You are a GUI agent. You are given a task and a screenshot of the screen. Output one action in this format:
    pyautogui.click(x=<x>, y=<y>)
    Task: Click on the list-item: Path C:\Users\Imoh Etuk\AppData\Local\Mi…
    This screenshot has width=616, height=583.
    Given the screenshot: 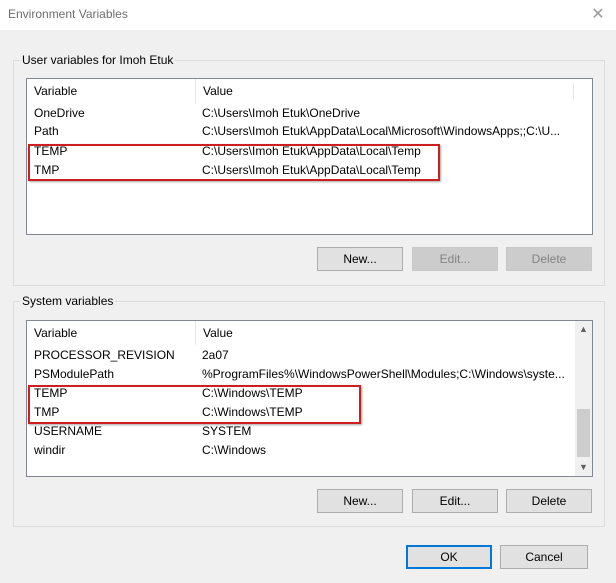 What is the action you would take?
    pyautogui.click(x=309, y=131)
    